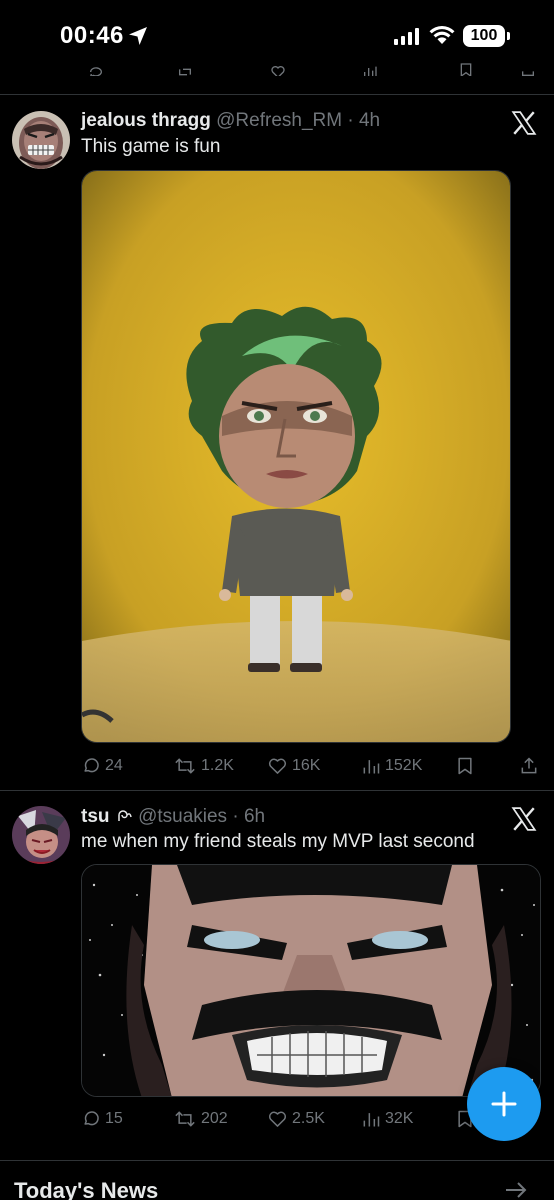 The image size is (554, 1200). What do you see at coordinates (125, 815) in the screenshot?
I see `swirl-emoji-icon` at bounding box center [125, 815].